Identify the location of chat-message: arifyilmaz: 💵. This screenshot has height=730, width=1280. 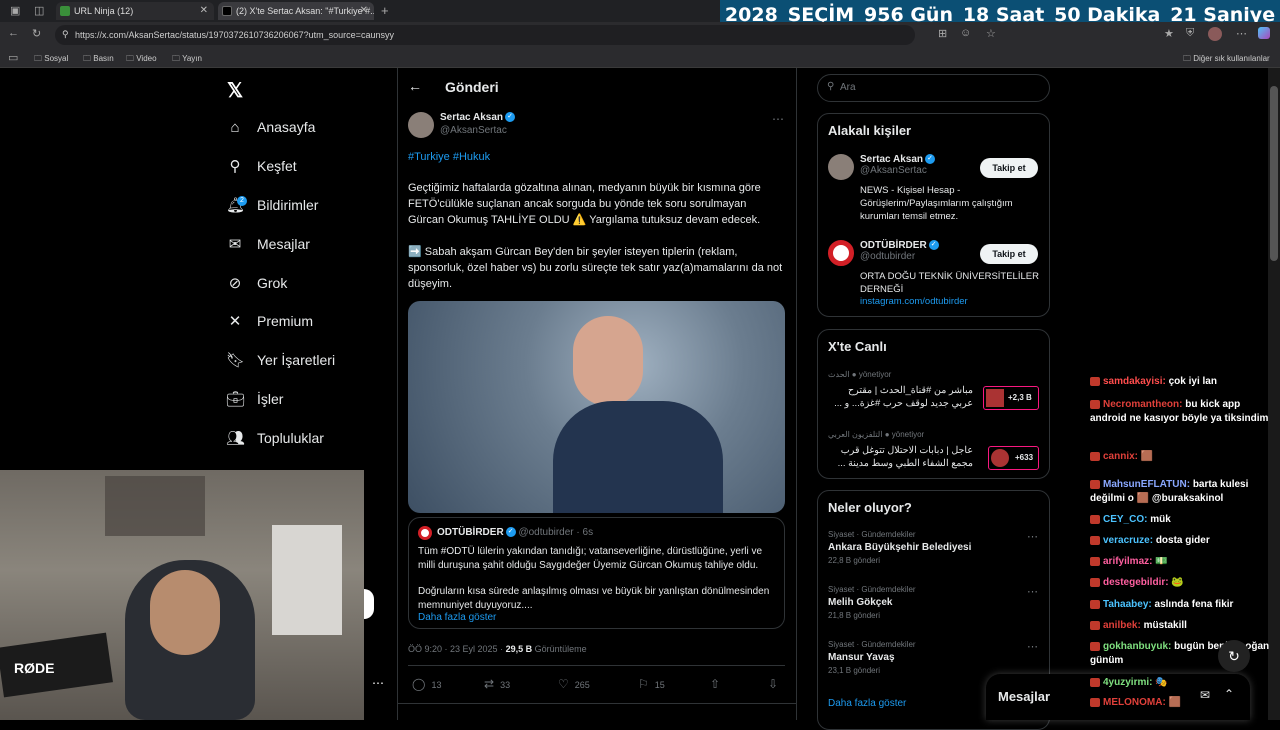
(1180, 562).